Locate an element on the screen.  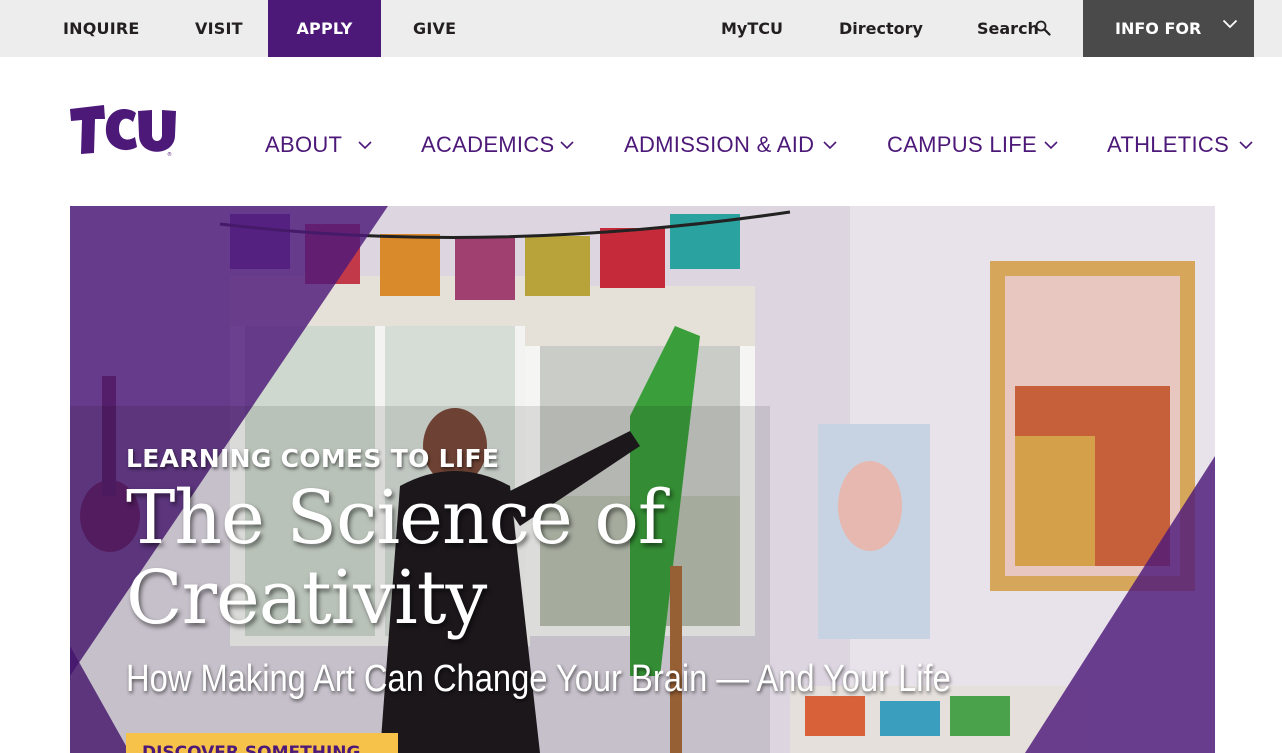
nav-admission-label: ADMISSION & AID is located at coordinates (719, 144).